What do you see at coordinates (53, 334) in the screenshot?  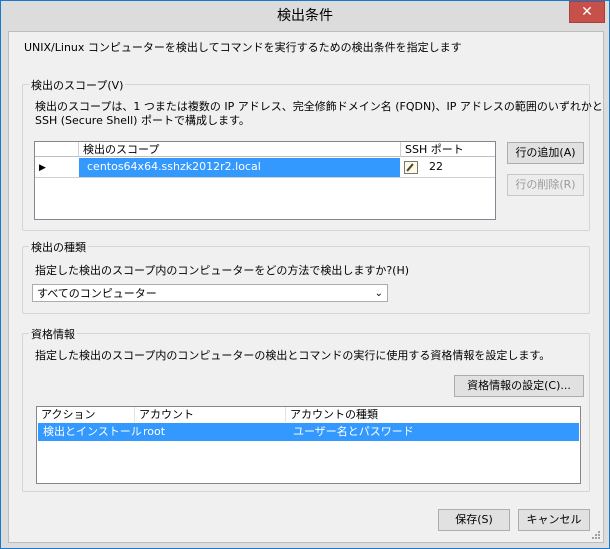 I see `credentials-legend: 資格情報` at bounding box center [53, 334].